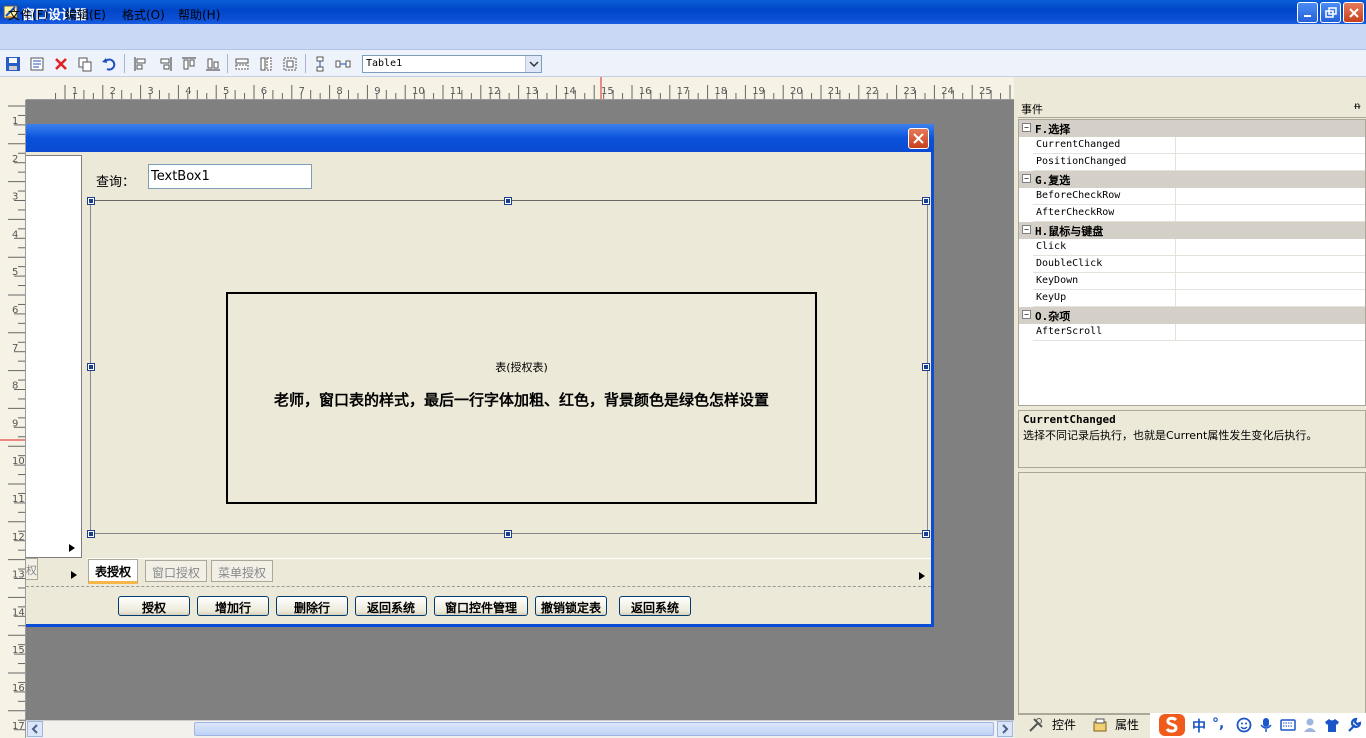  I want to click on event-row: BeforeCheckRow, so click(1199, 196).